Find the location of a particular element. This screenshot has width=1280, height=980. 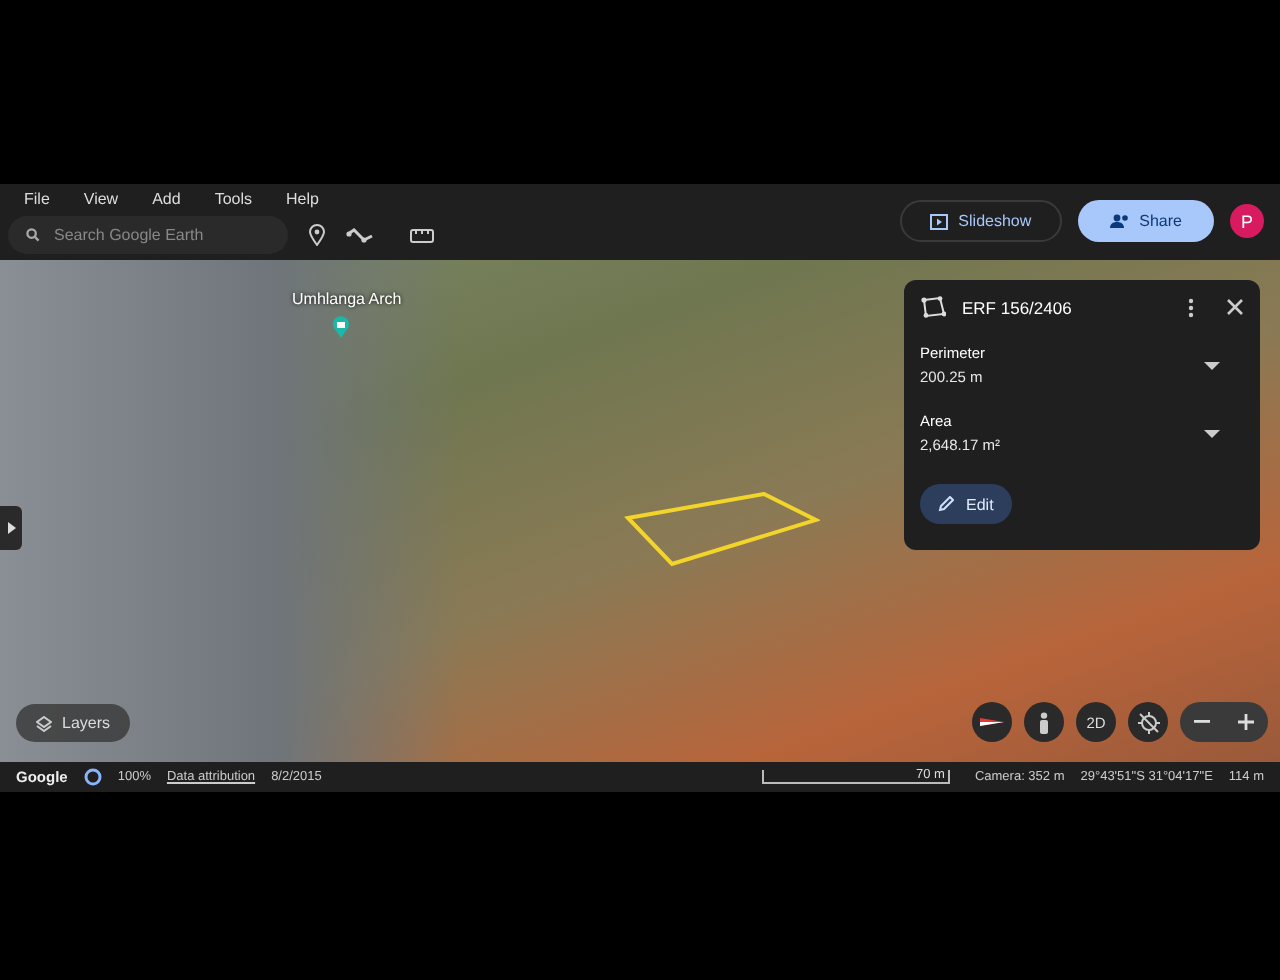

more-icon is located at coordinates (1191, 307).